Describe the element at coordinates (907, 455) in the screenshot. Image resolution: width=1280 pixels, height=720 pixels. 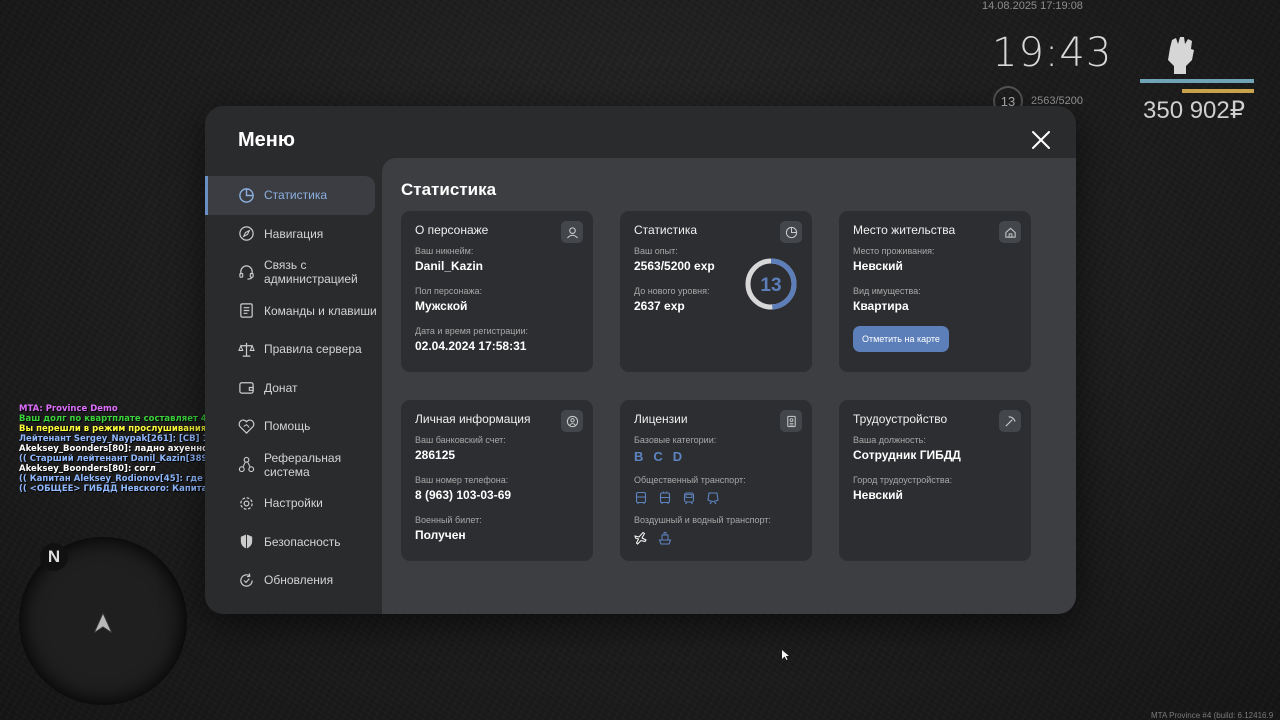
I see `position-value: Сотрудник ГИБДД` at that location.